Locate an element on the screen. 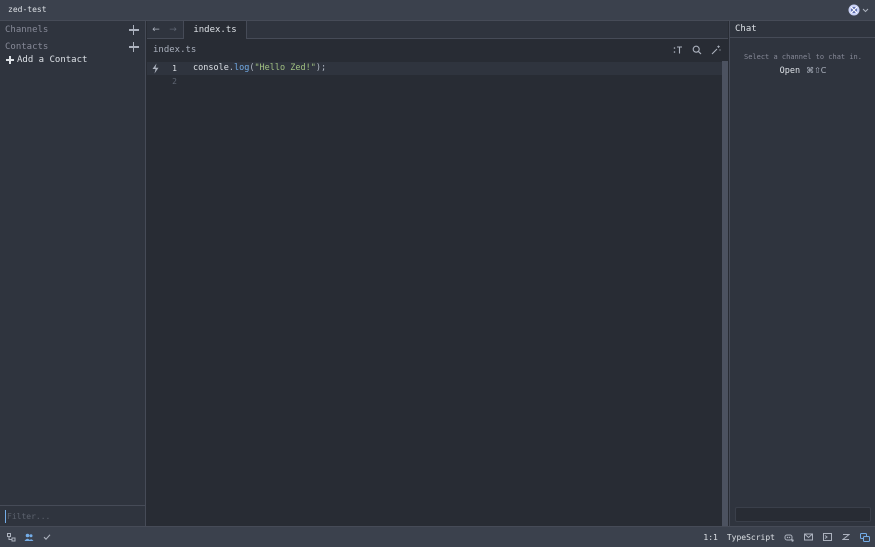  search-icon is located at coordinates (697, 50).